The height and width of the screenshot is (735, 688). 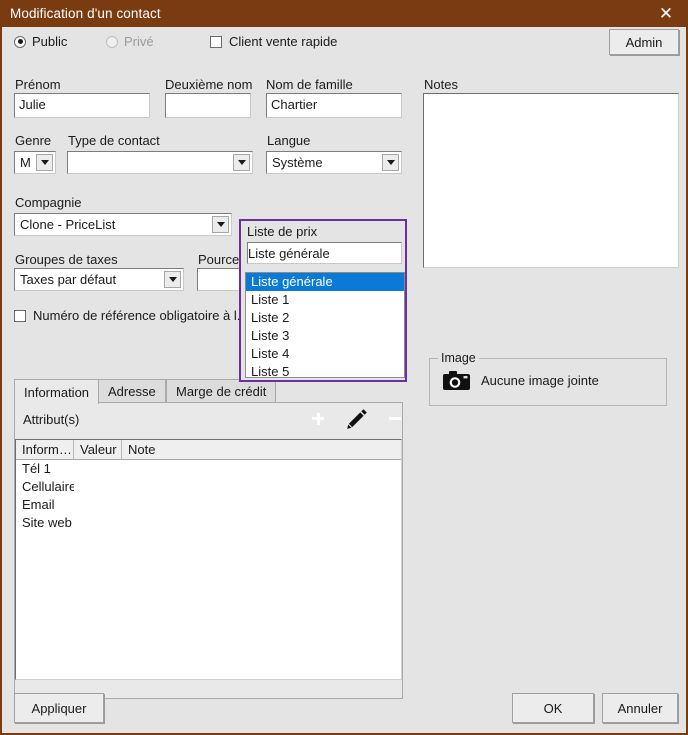 I want to click on tab-strip: Information Adresse Marge de crédit, so click(x=208, y=391).